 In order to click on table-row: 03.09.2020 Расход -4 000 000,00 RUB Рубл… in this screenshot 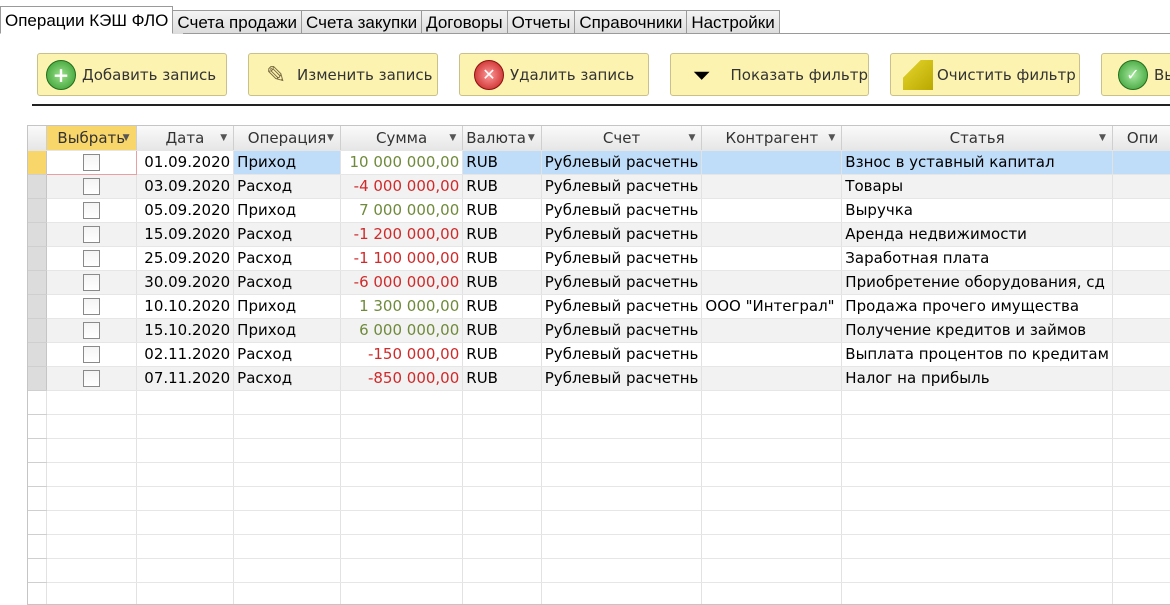, I will do `click(599, 186)`.